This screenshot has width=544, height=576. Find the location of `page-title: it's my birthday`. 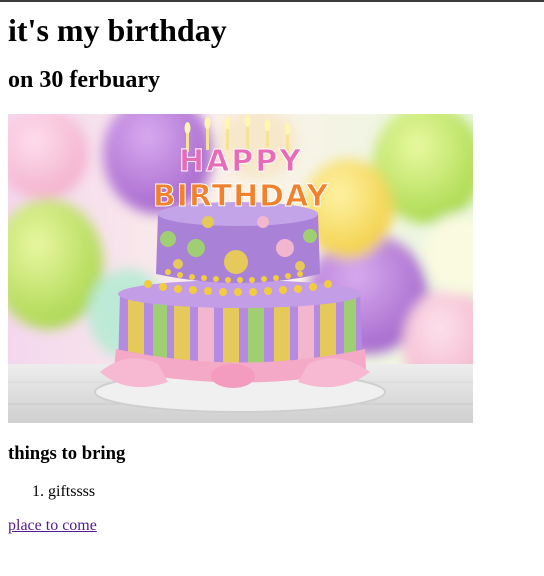

page-title: it's my birthday is located at coordinates (117, 30).